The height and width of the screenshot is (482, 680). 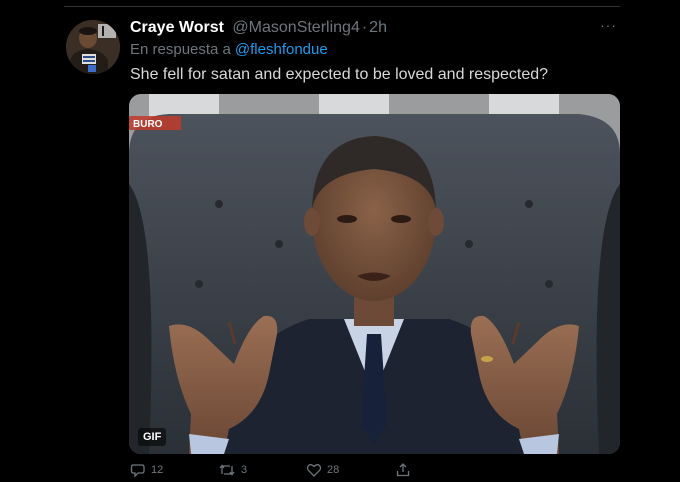 I want to click on share-upload-icon, so click(x=403, y=470).